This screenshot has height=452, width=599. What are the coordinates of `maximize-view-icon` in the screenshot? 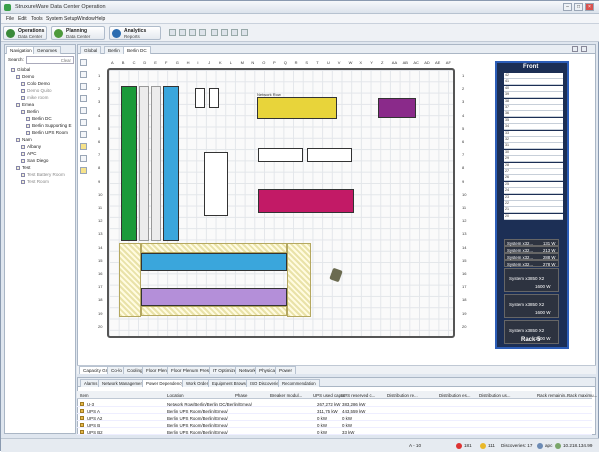 It's located at (584, 49).